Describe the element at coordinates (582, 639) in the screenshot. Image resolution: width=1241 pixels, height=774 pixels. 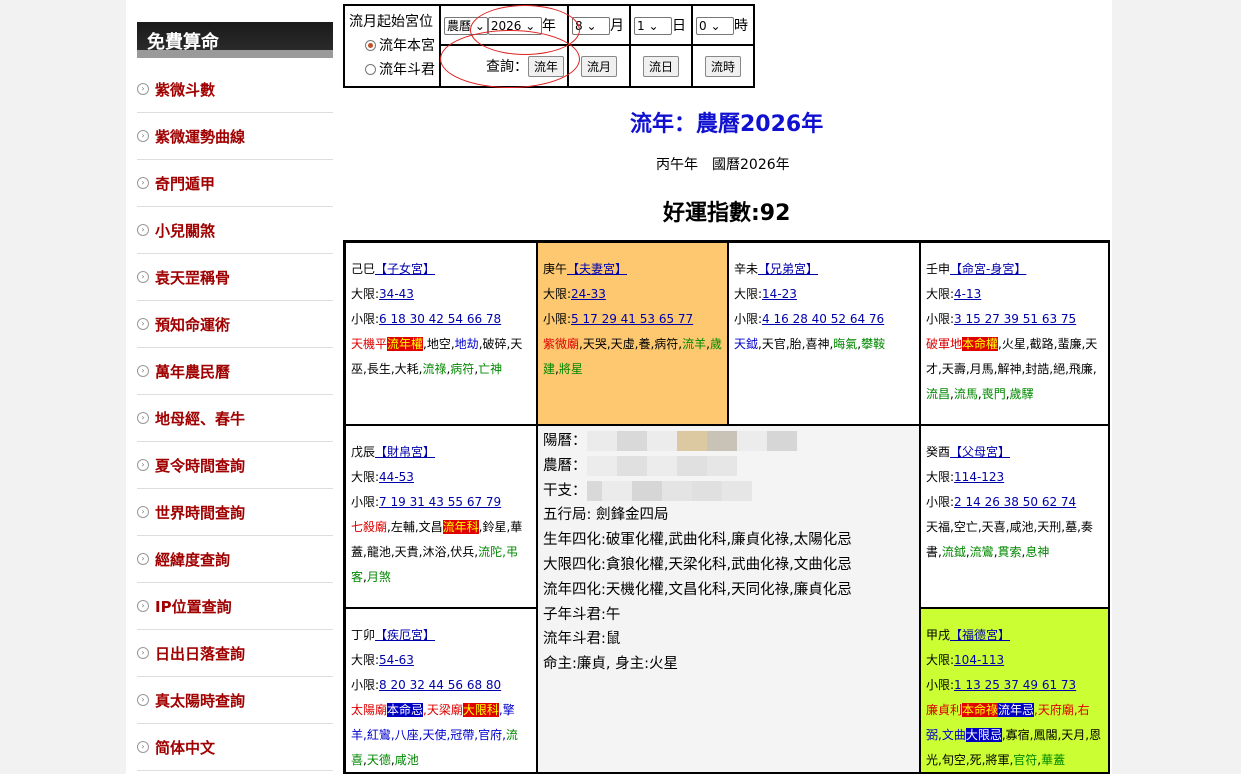
I see `liunian-doujun-row: 流年斗君:鼠` at that location.